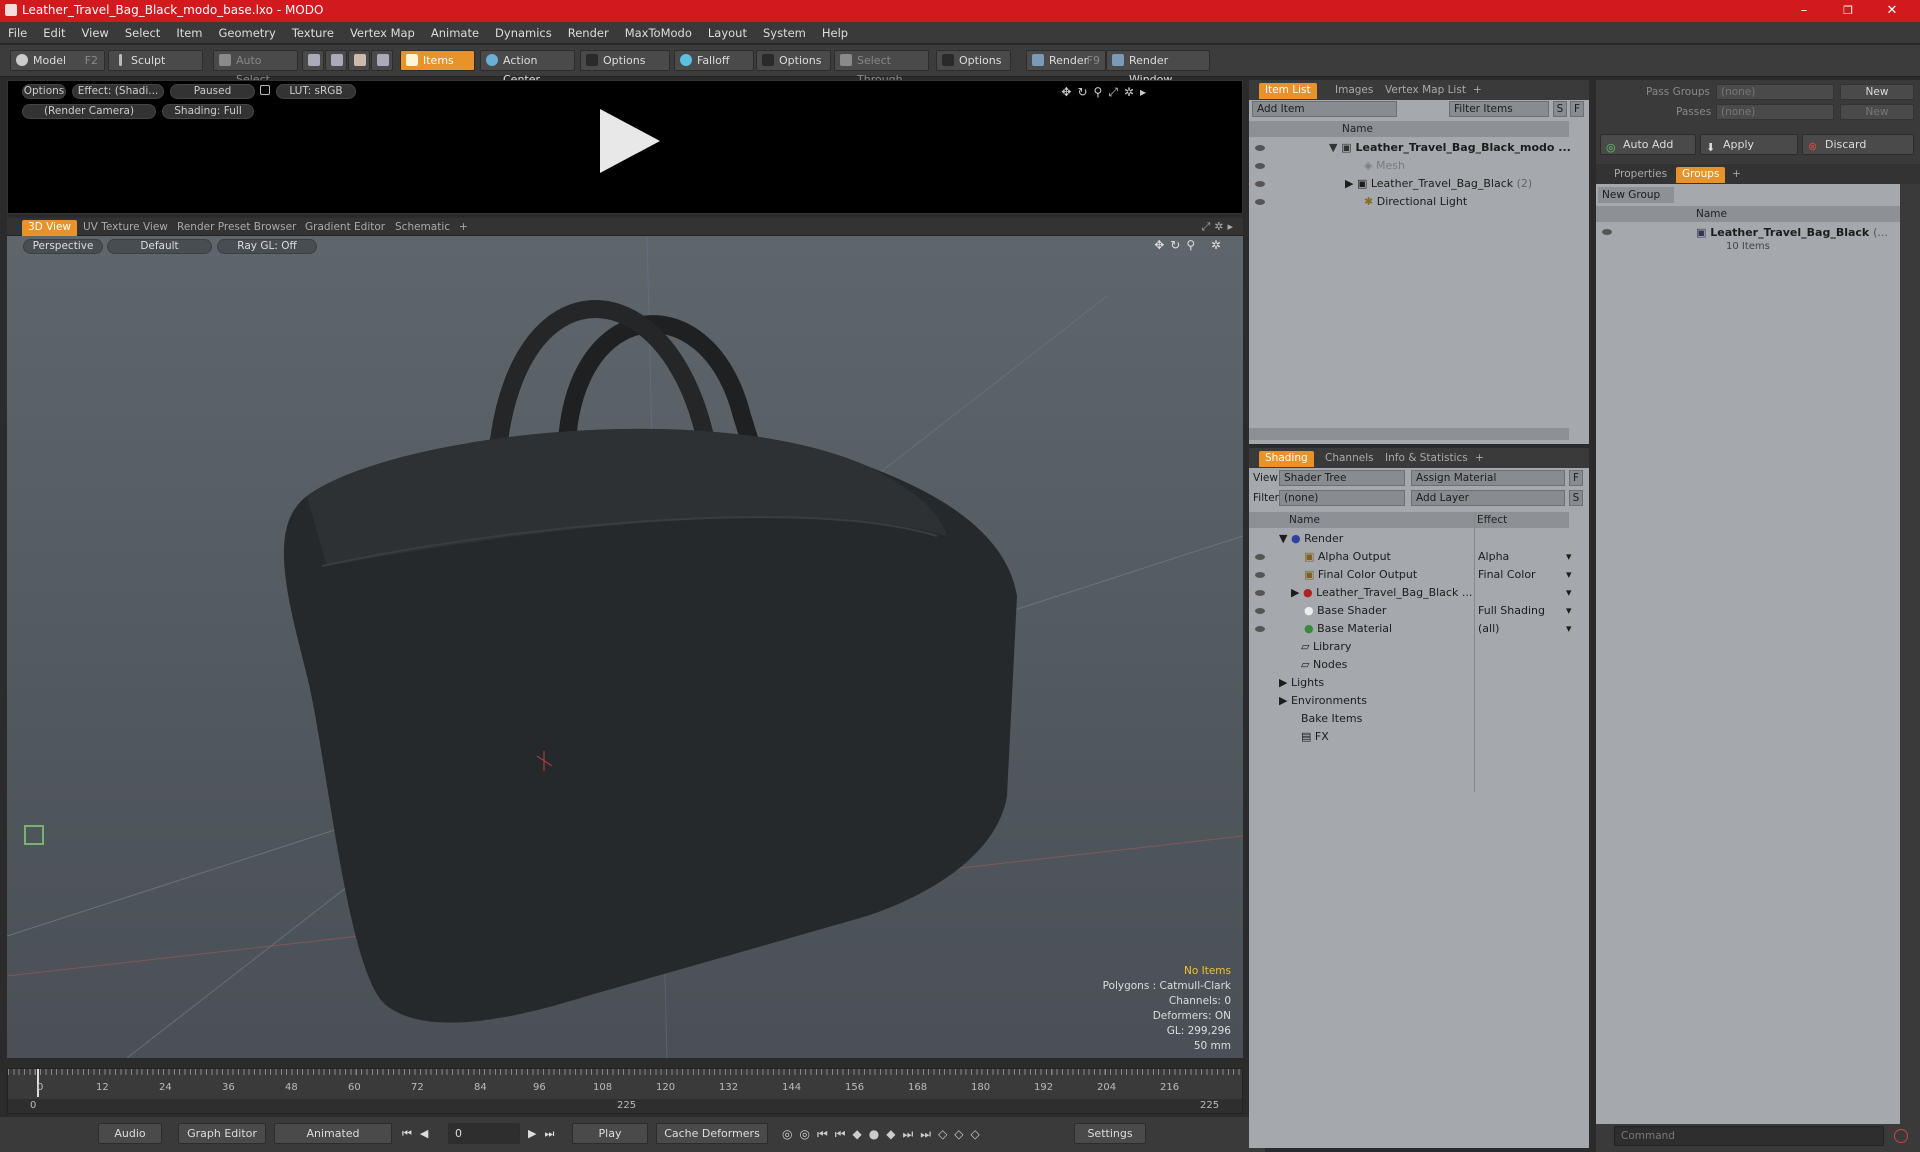 Image resolution: width=1920 pixels, height=1152 pixels. Describe the element at coordinates (1877, 92) in the screenshot. I see `new-pass-group-button: New` at that location.